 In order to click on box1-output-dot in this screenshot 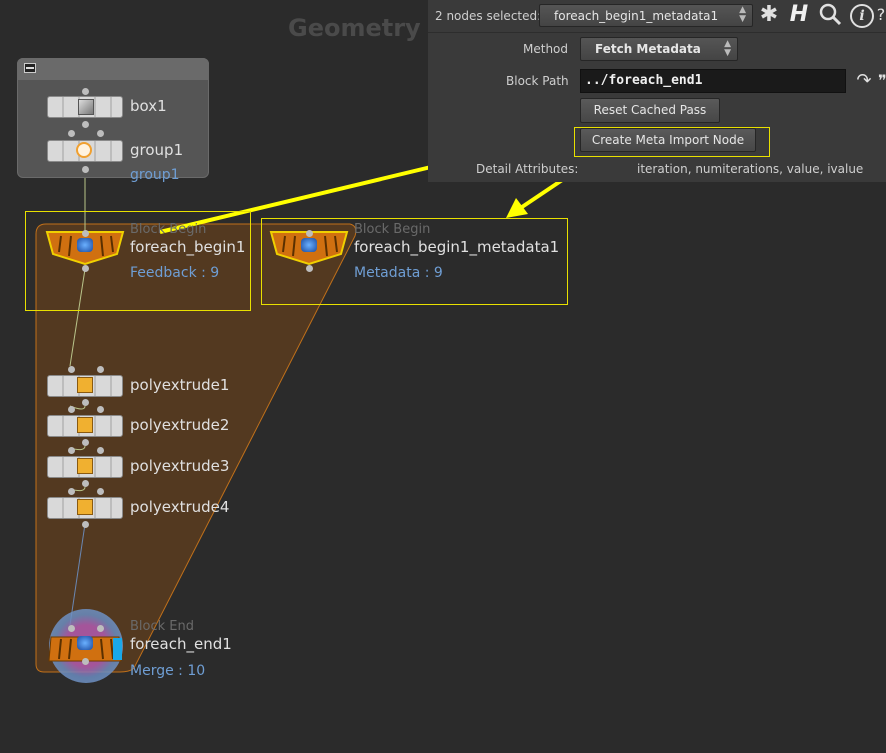, I will do `click(85, 124)`.